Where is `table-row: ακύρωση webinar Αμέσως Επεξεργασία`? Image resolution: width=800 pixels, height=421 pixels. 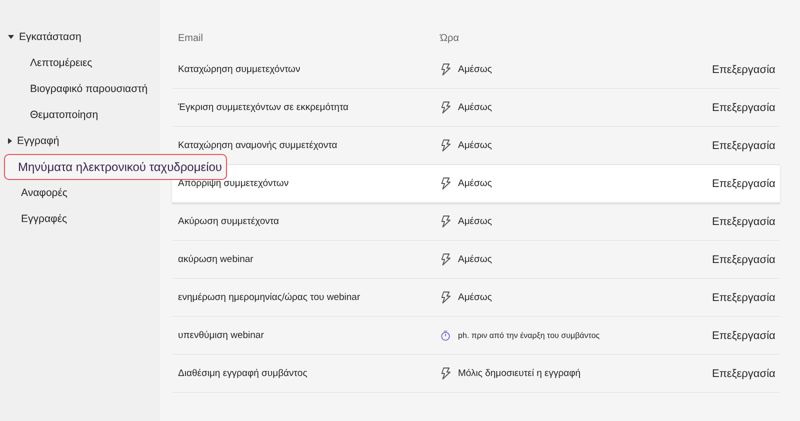
table-row: ακύρωση webinar Αμέσως Επεξεργασία is located at coordinates (476, 260).